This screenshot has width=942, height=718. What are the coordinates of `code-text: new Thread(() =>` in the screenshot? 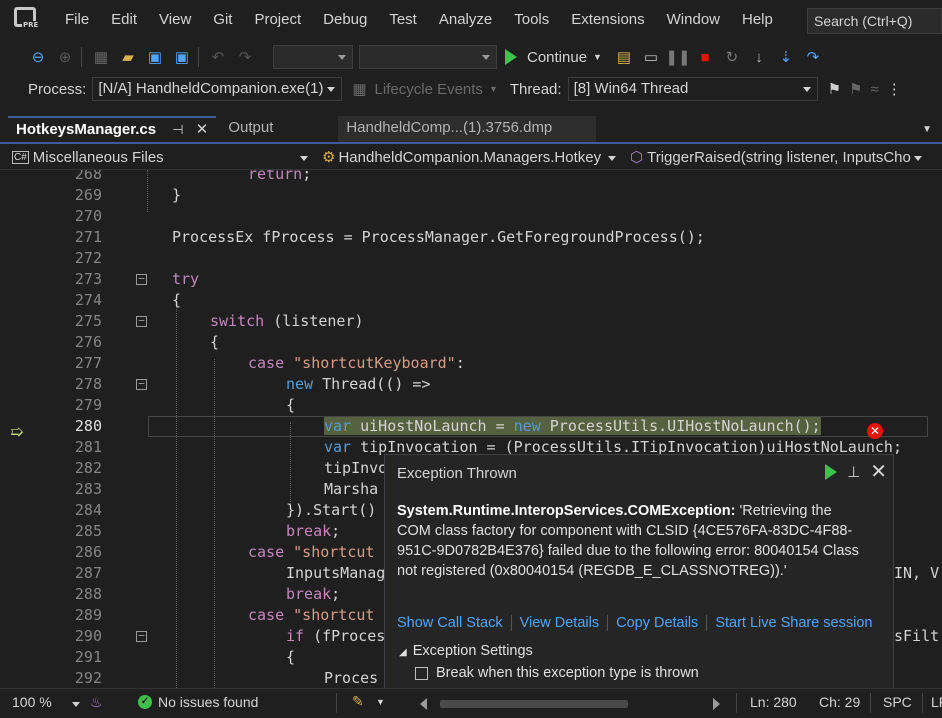 It's located at (358, 384).